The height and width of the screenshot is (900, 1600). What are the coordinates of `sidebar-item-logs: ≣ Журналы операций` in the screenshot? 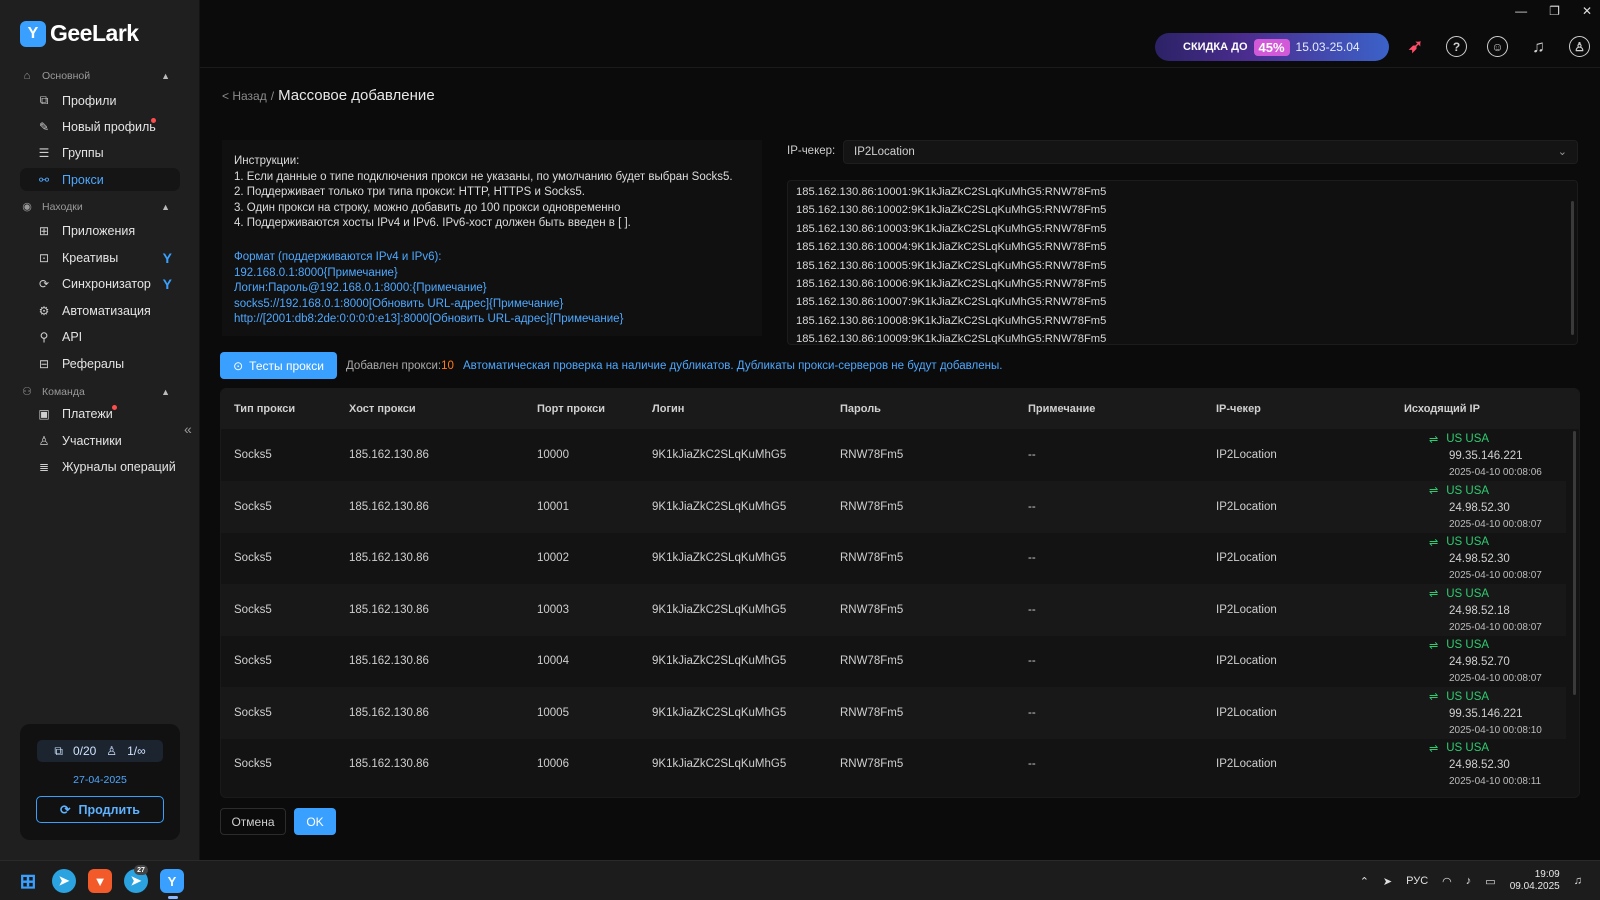 It's located at (100, 466).